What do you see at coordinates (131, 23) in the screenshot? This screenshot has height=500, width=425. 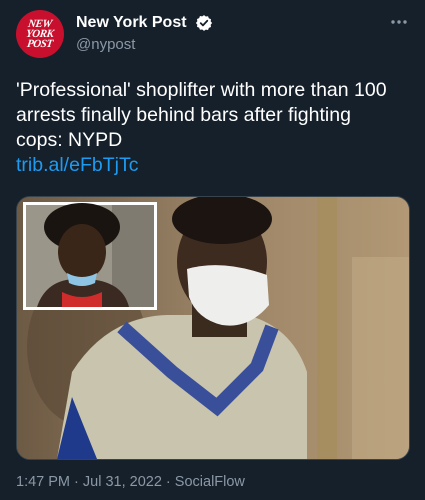 I see `display-name: New York Post` at bounding box center [131, 23].